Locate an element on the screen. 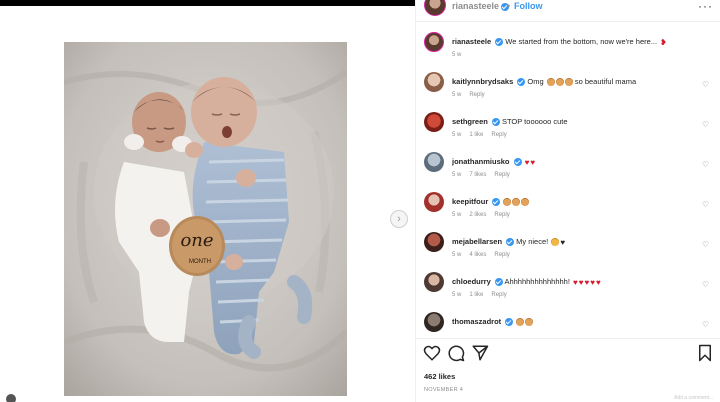  comment-meta: 5 w 2 likes Reply is located at coordinates (485, 215).